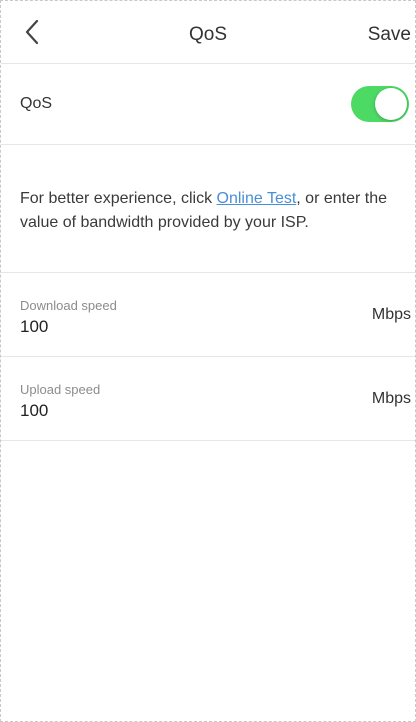 Image resolution: width=416 pixels, height=722 pixels. Describe the element at coordinates (160, 411) in the screenshot. I see `upload-speed-input` at that location.